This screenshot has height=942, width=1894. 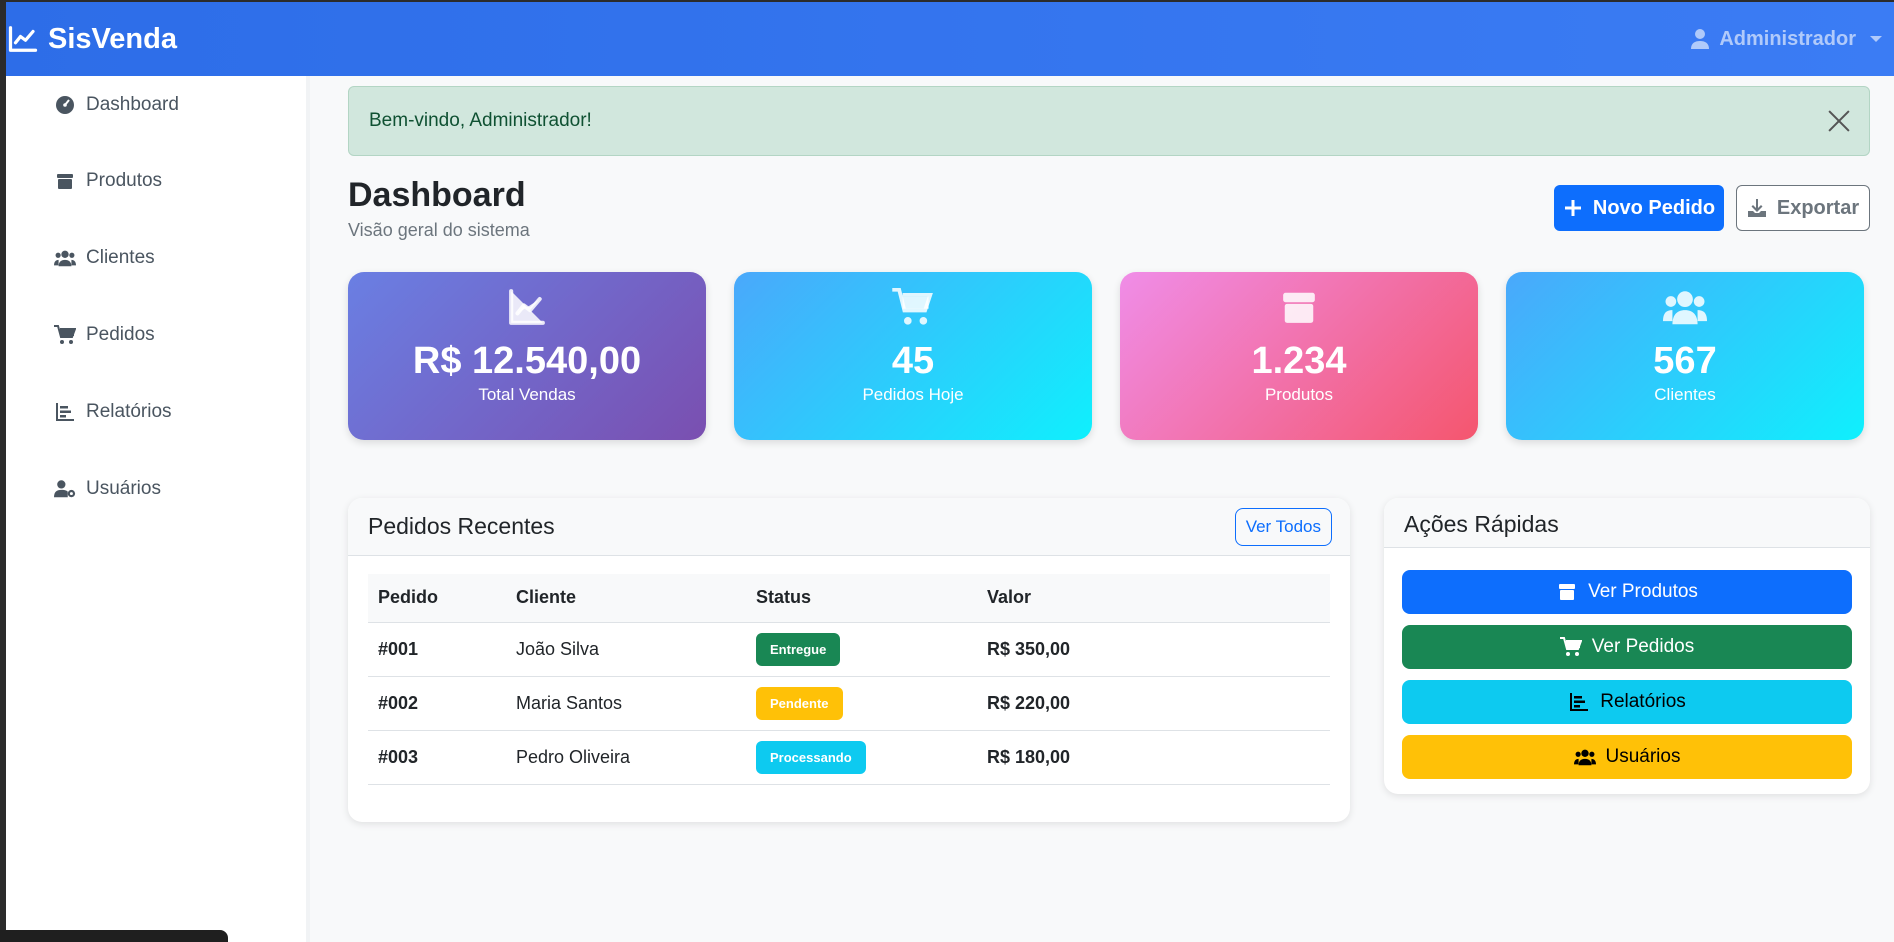 What do you see at coordinates (799, 703) in the screenshot?
I see `status-badge: Pendente` at bounding box center [799, 703].